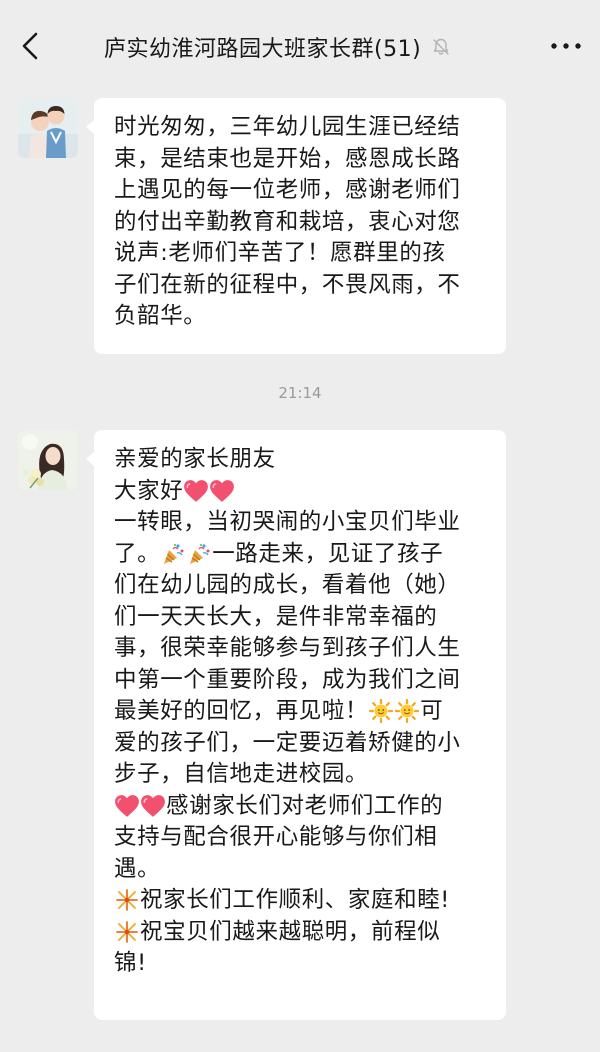  I want to click on message-text-segment: 一路走来，见证了孩子, so click(328, 553).